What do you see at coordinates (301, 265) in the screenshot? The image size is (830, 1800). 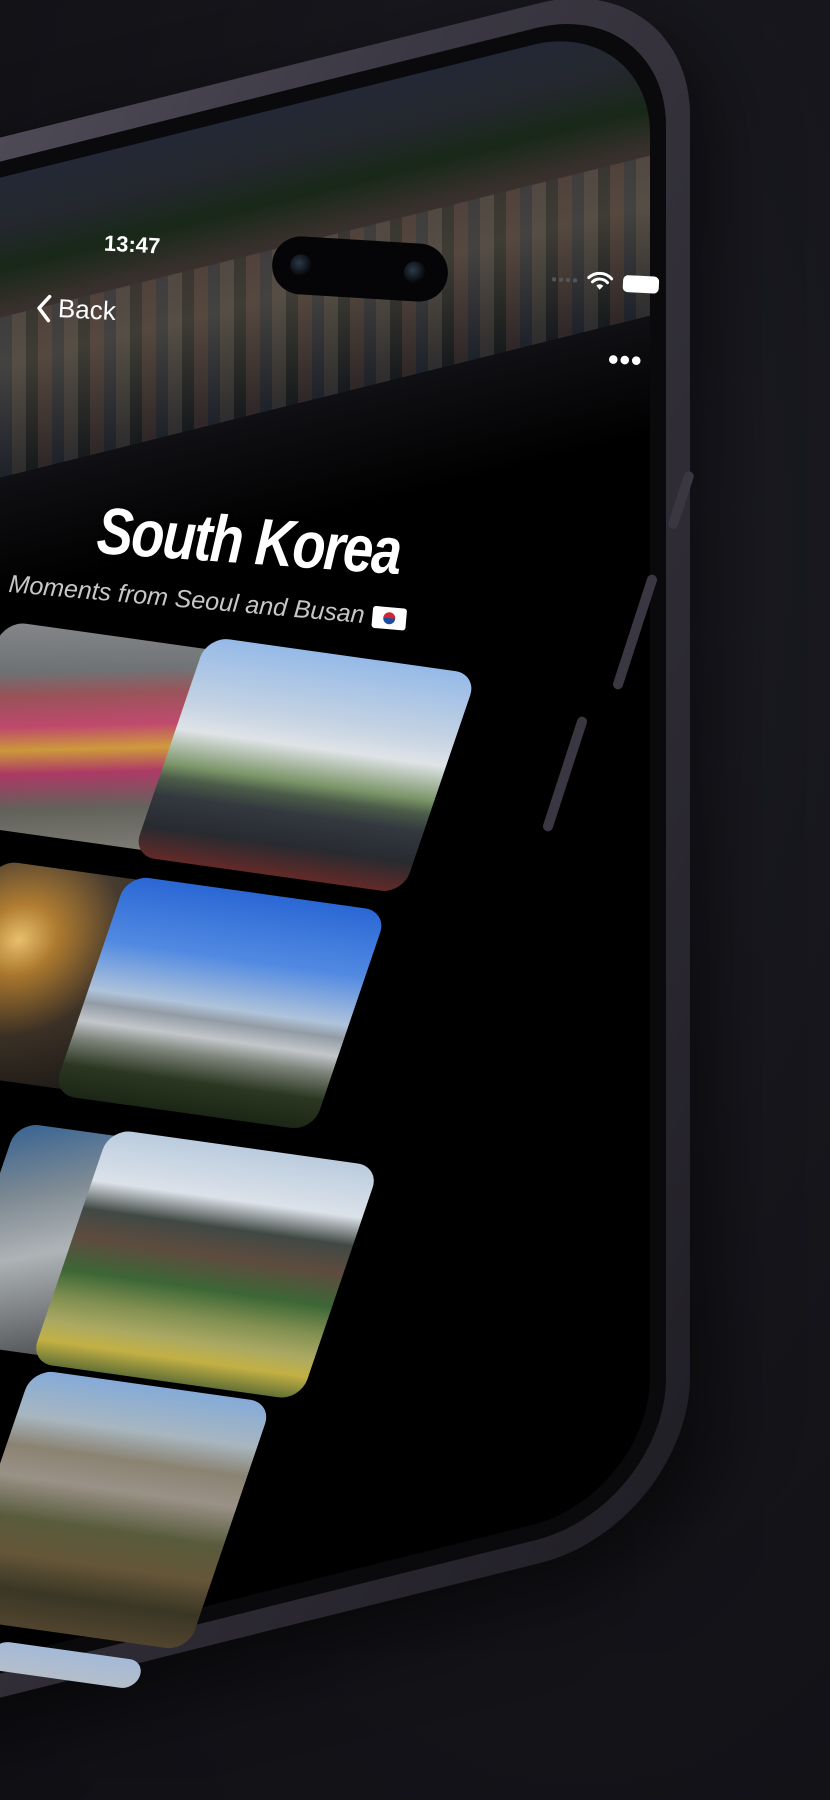 I see `camera-icon` at bounding box center [301, 265].